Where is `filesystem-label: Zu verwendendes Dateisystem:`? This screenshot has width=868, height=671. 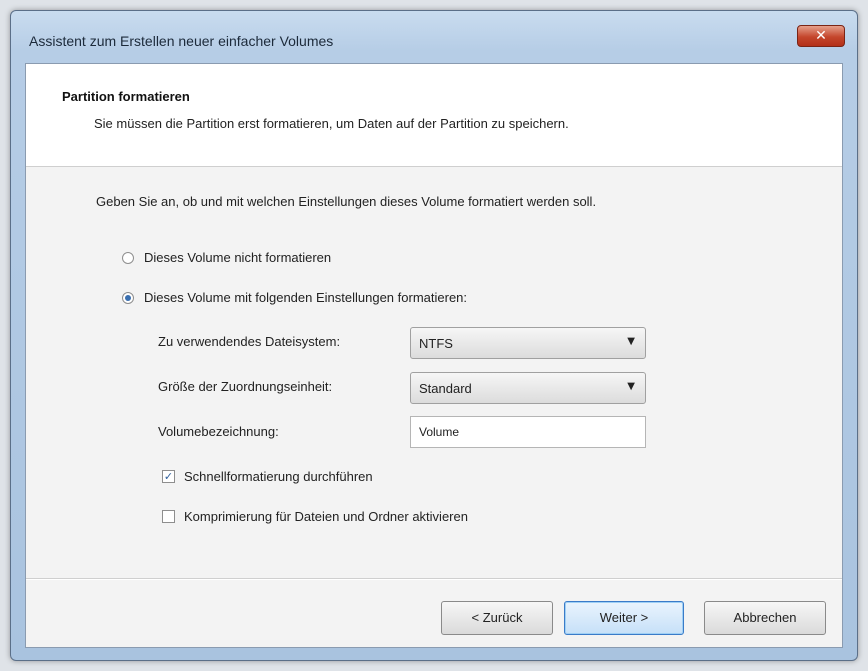
filesystem-label: Zu verwendendes Dateisystem: is located at coordinates (249, 341).